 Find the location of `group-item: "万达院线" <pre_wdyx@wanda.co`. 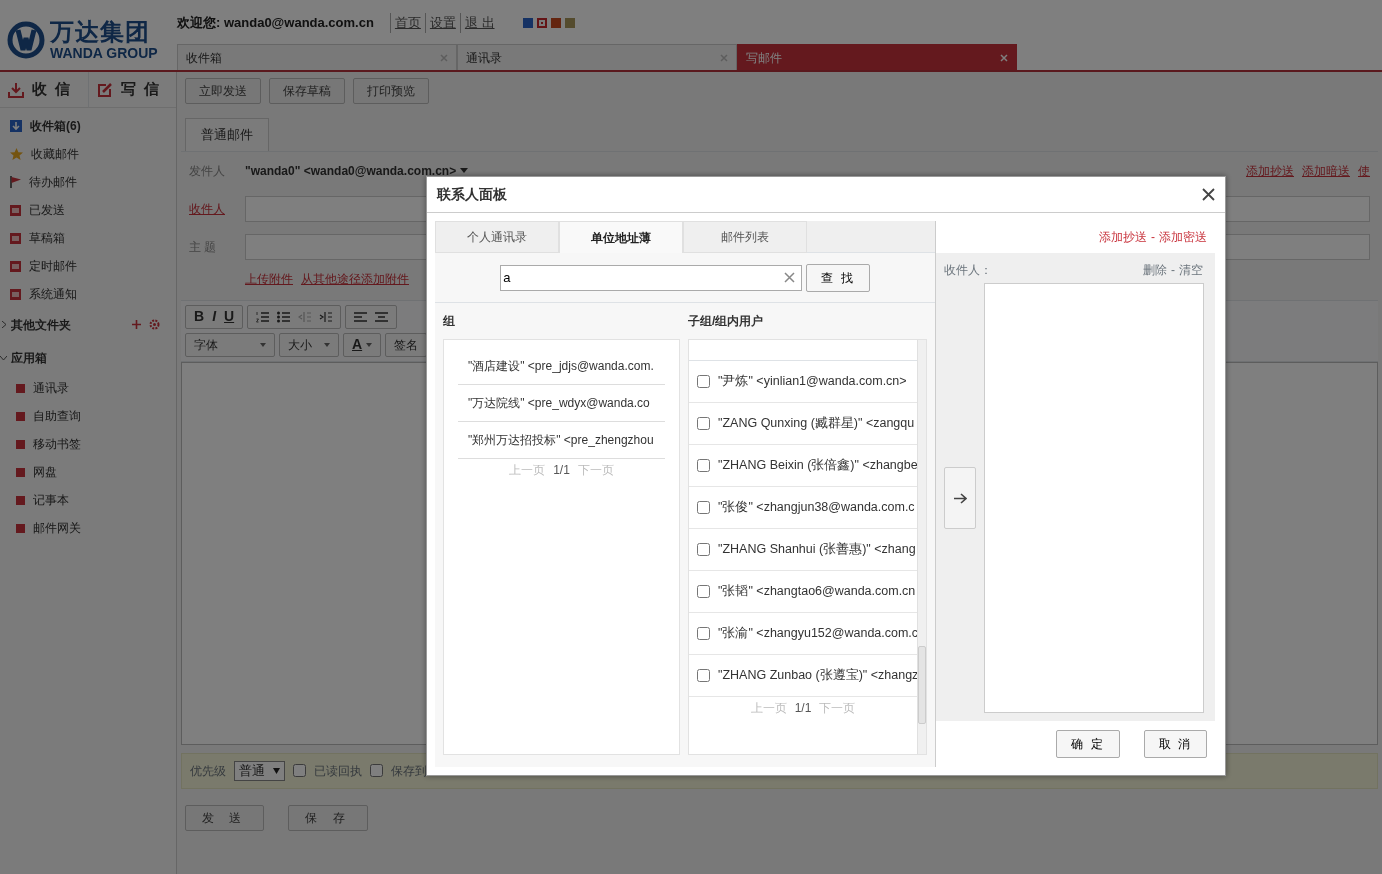

group-item: "万达院线" <pre_wdyx@wanda.co is located at coordinates (559, 403).